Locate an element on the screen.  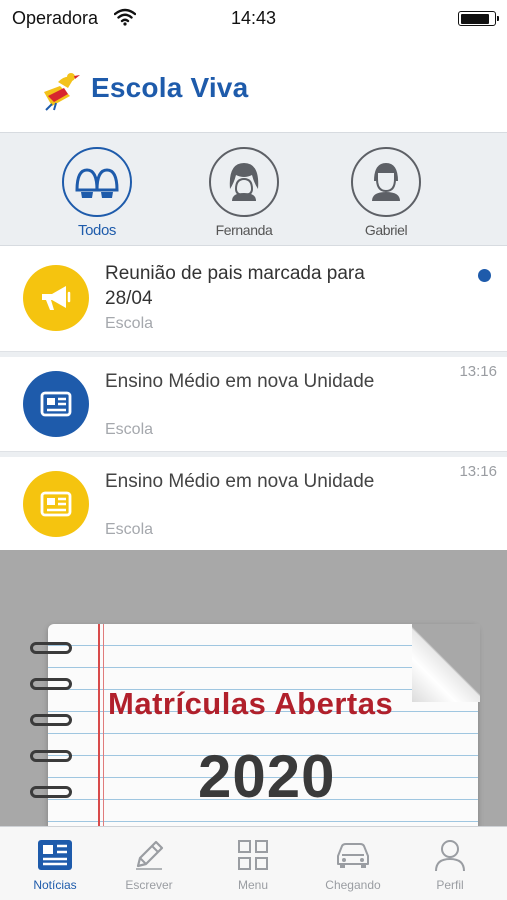
tab-escrever: Escrever is located at coordinates (149, 864).